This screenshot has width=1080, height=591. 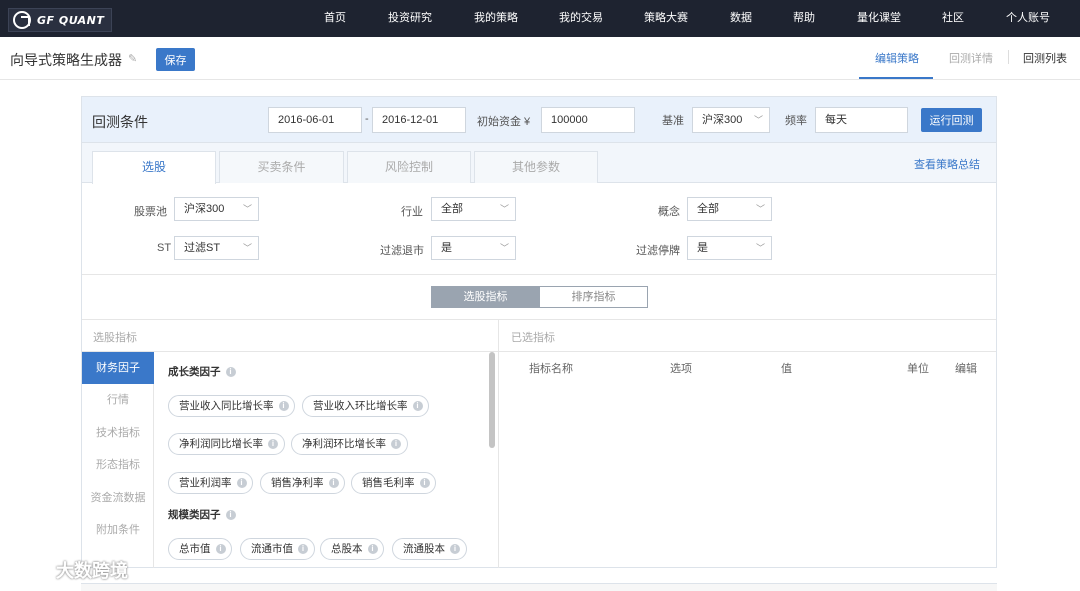 I want to click on factor-chip: 流通市值 i, so click(x=277, y=549).